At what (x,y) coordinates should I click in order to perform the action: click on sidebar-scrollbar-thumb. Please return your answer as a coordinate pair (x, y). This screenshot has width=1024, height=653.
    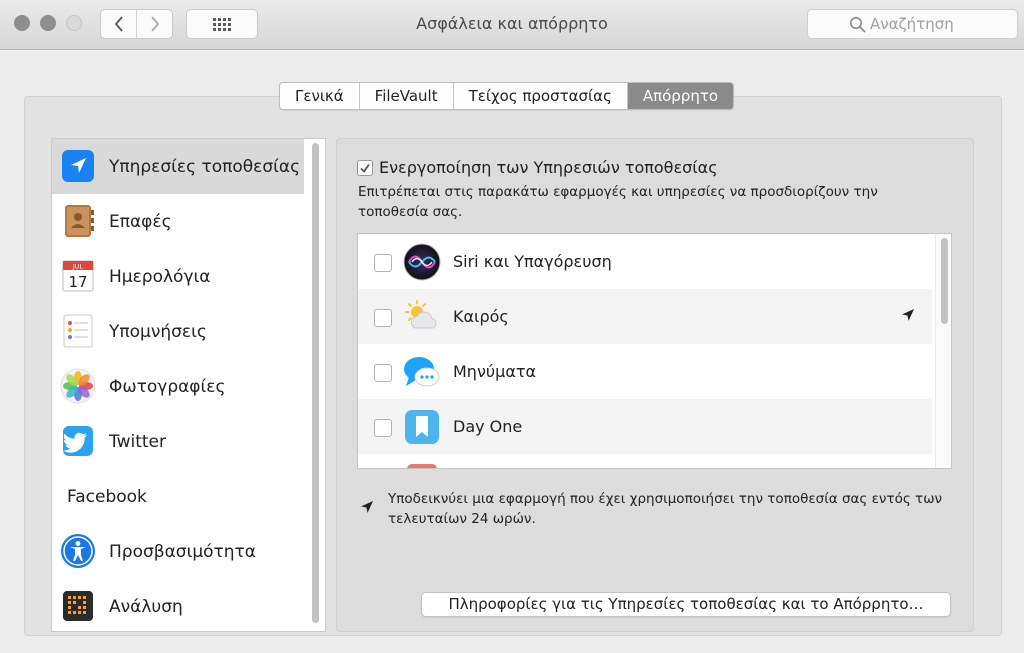
    Looking at the image, I should click on (315, 383).